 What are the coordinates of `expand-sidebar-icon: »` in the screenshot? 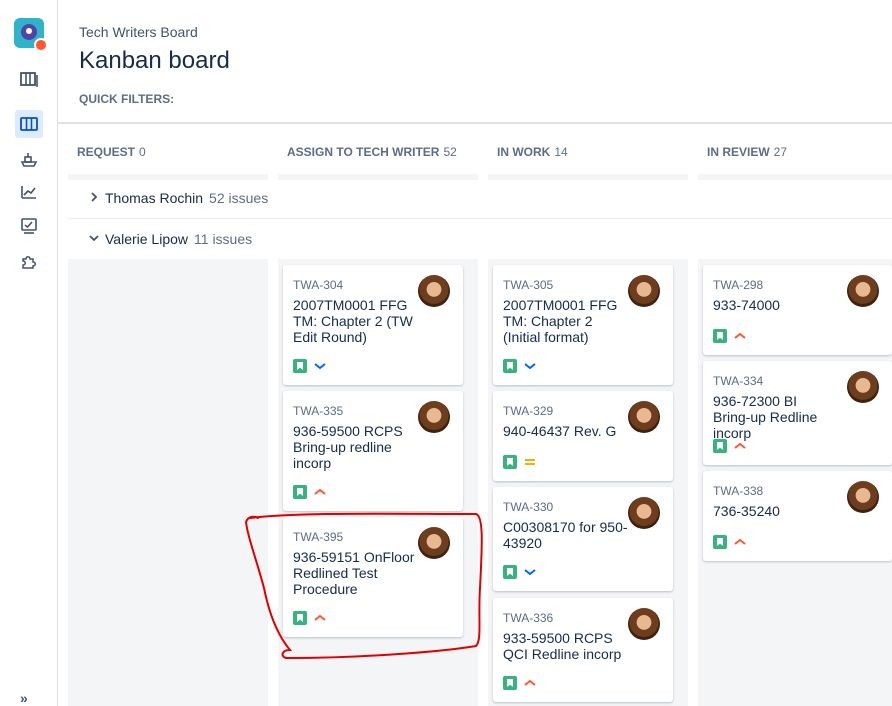 It's located at (24, 698).